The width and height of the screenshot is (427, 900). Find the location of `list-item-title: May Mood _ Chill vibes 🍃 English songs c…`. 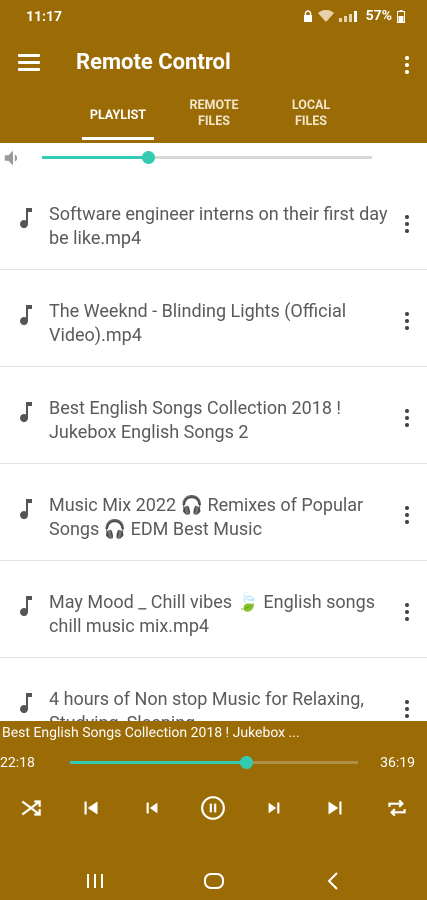

list-item-title: May Mood _ Chill vibes 🍃 English songs c… is located at coordinates (212, 614).